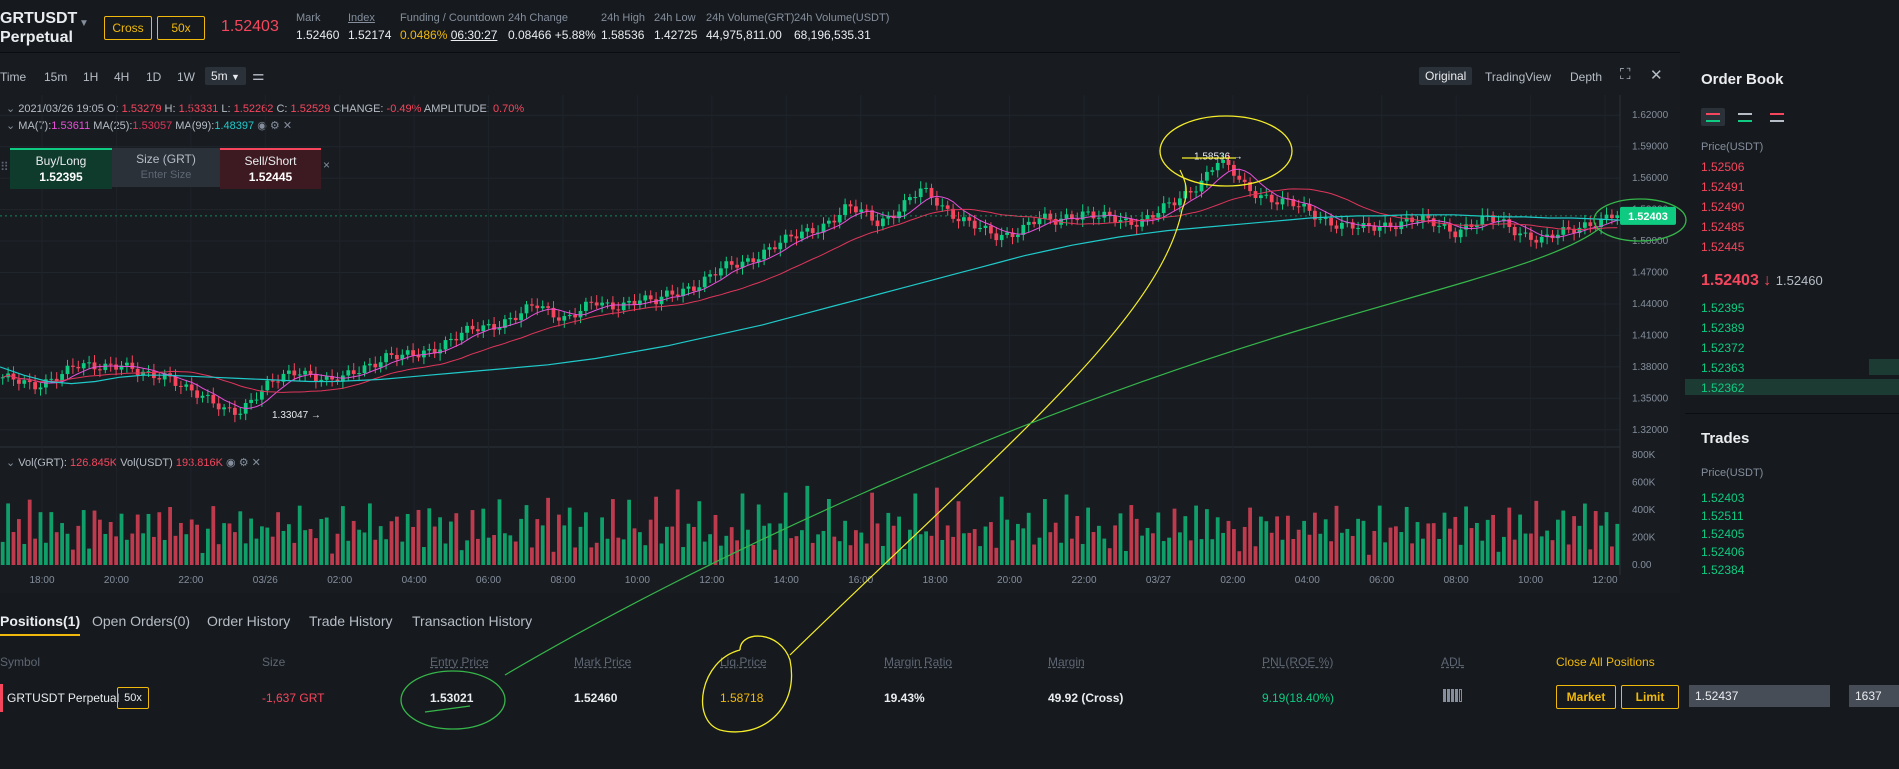 This screenshot has width=1899, height=769. Describe the element at coordinates (186, 77) in the screenshot. I see `interval-1w: 1W` at that location.